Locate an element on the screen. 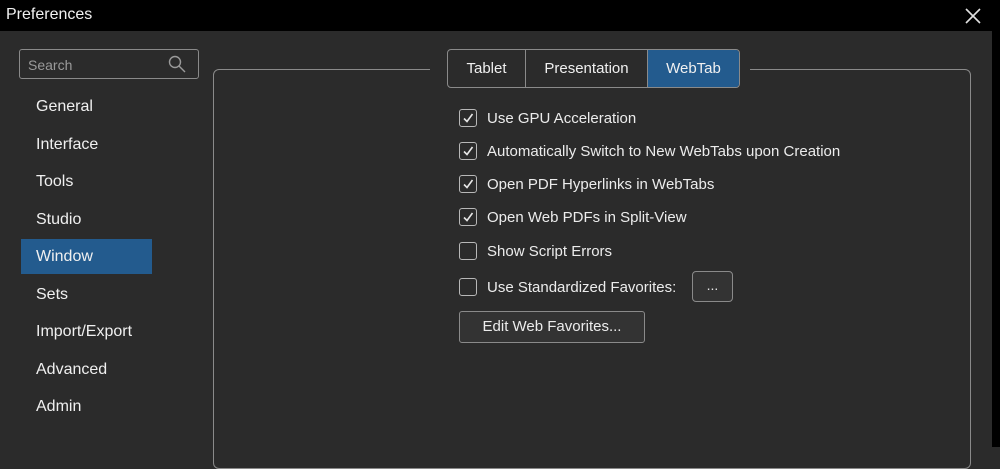 The image size is (1000, 469). option-web-pdfs-split-view: Open Web PDFs in Split-View is located at coordinates (573, 217).